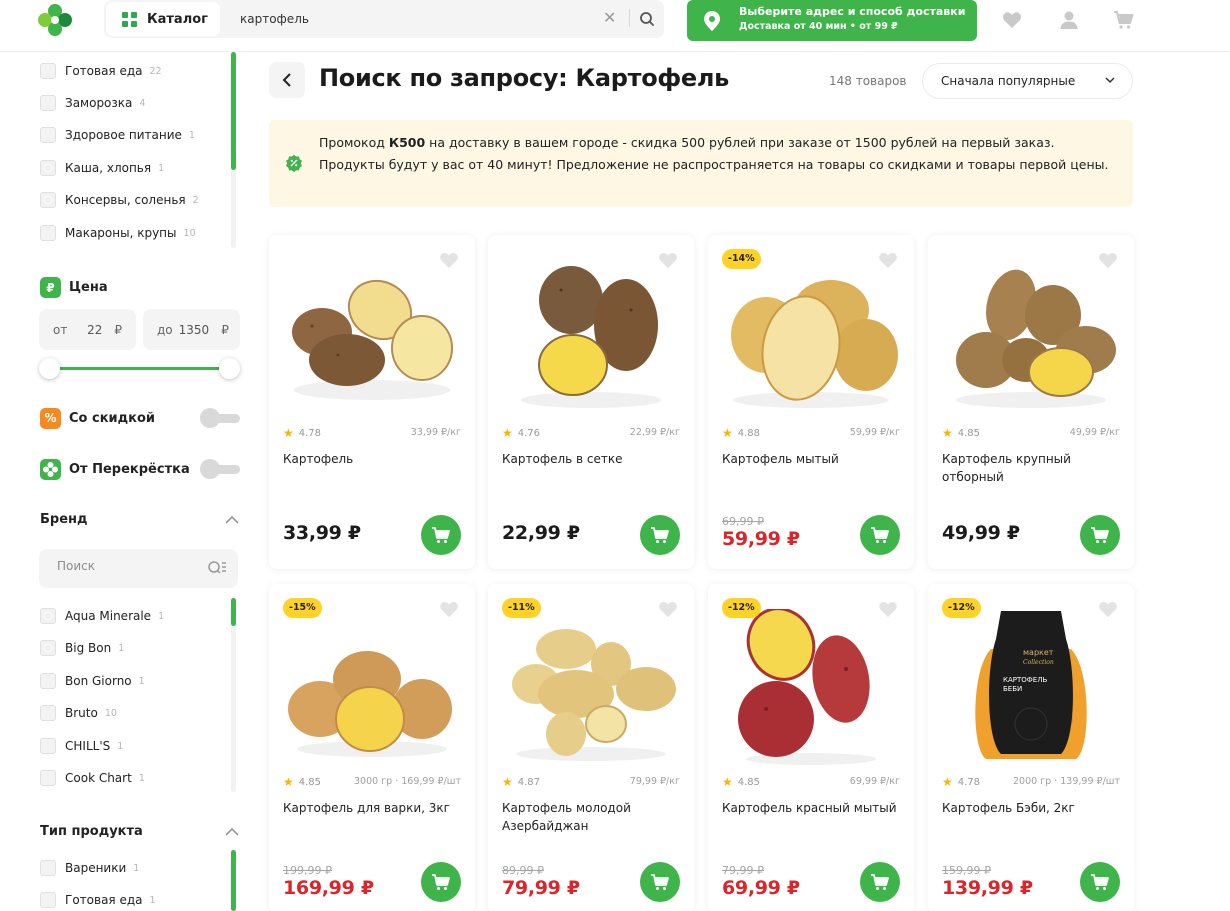  What do you see at coordinates (50, 418) in the screenshot?
I see `percent-icon: %` at bounding box center [50, 418].